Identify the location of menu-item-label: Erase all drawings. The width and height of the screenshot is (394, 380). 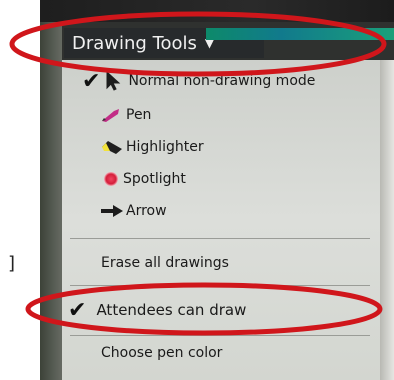
(165, 263).